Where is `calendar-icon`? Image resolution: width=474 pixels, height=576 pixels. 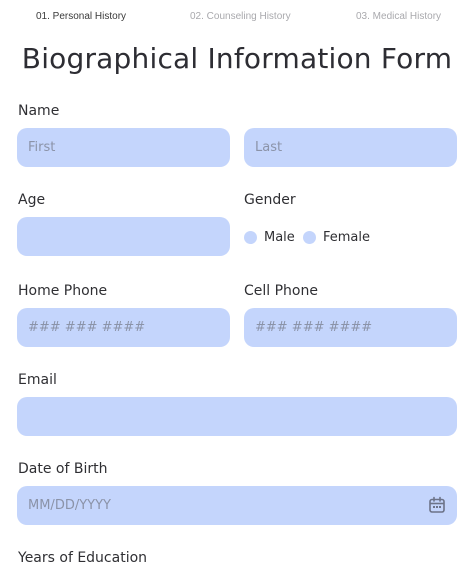 calendar-icon is located at coordinates (437, 505).